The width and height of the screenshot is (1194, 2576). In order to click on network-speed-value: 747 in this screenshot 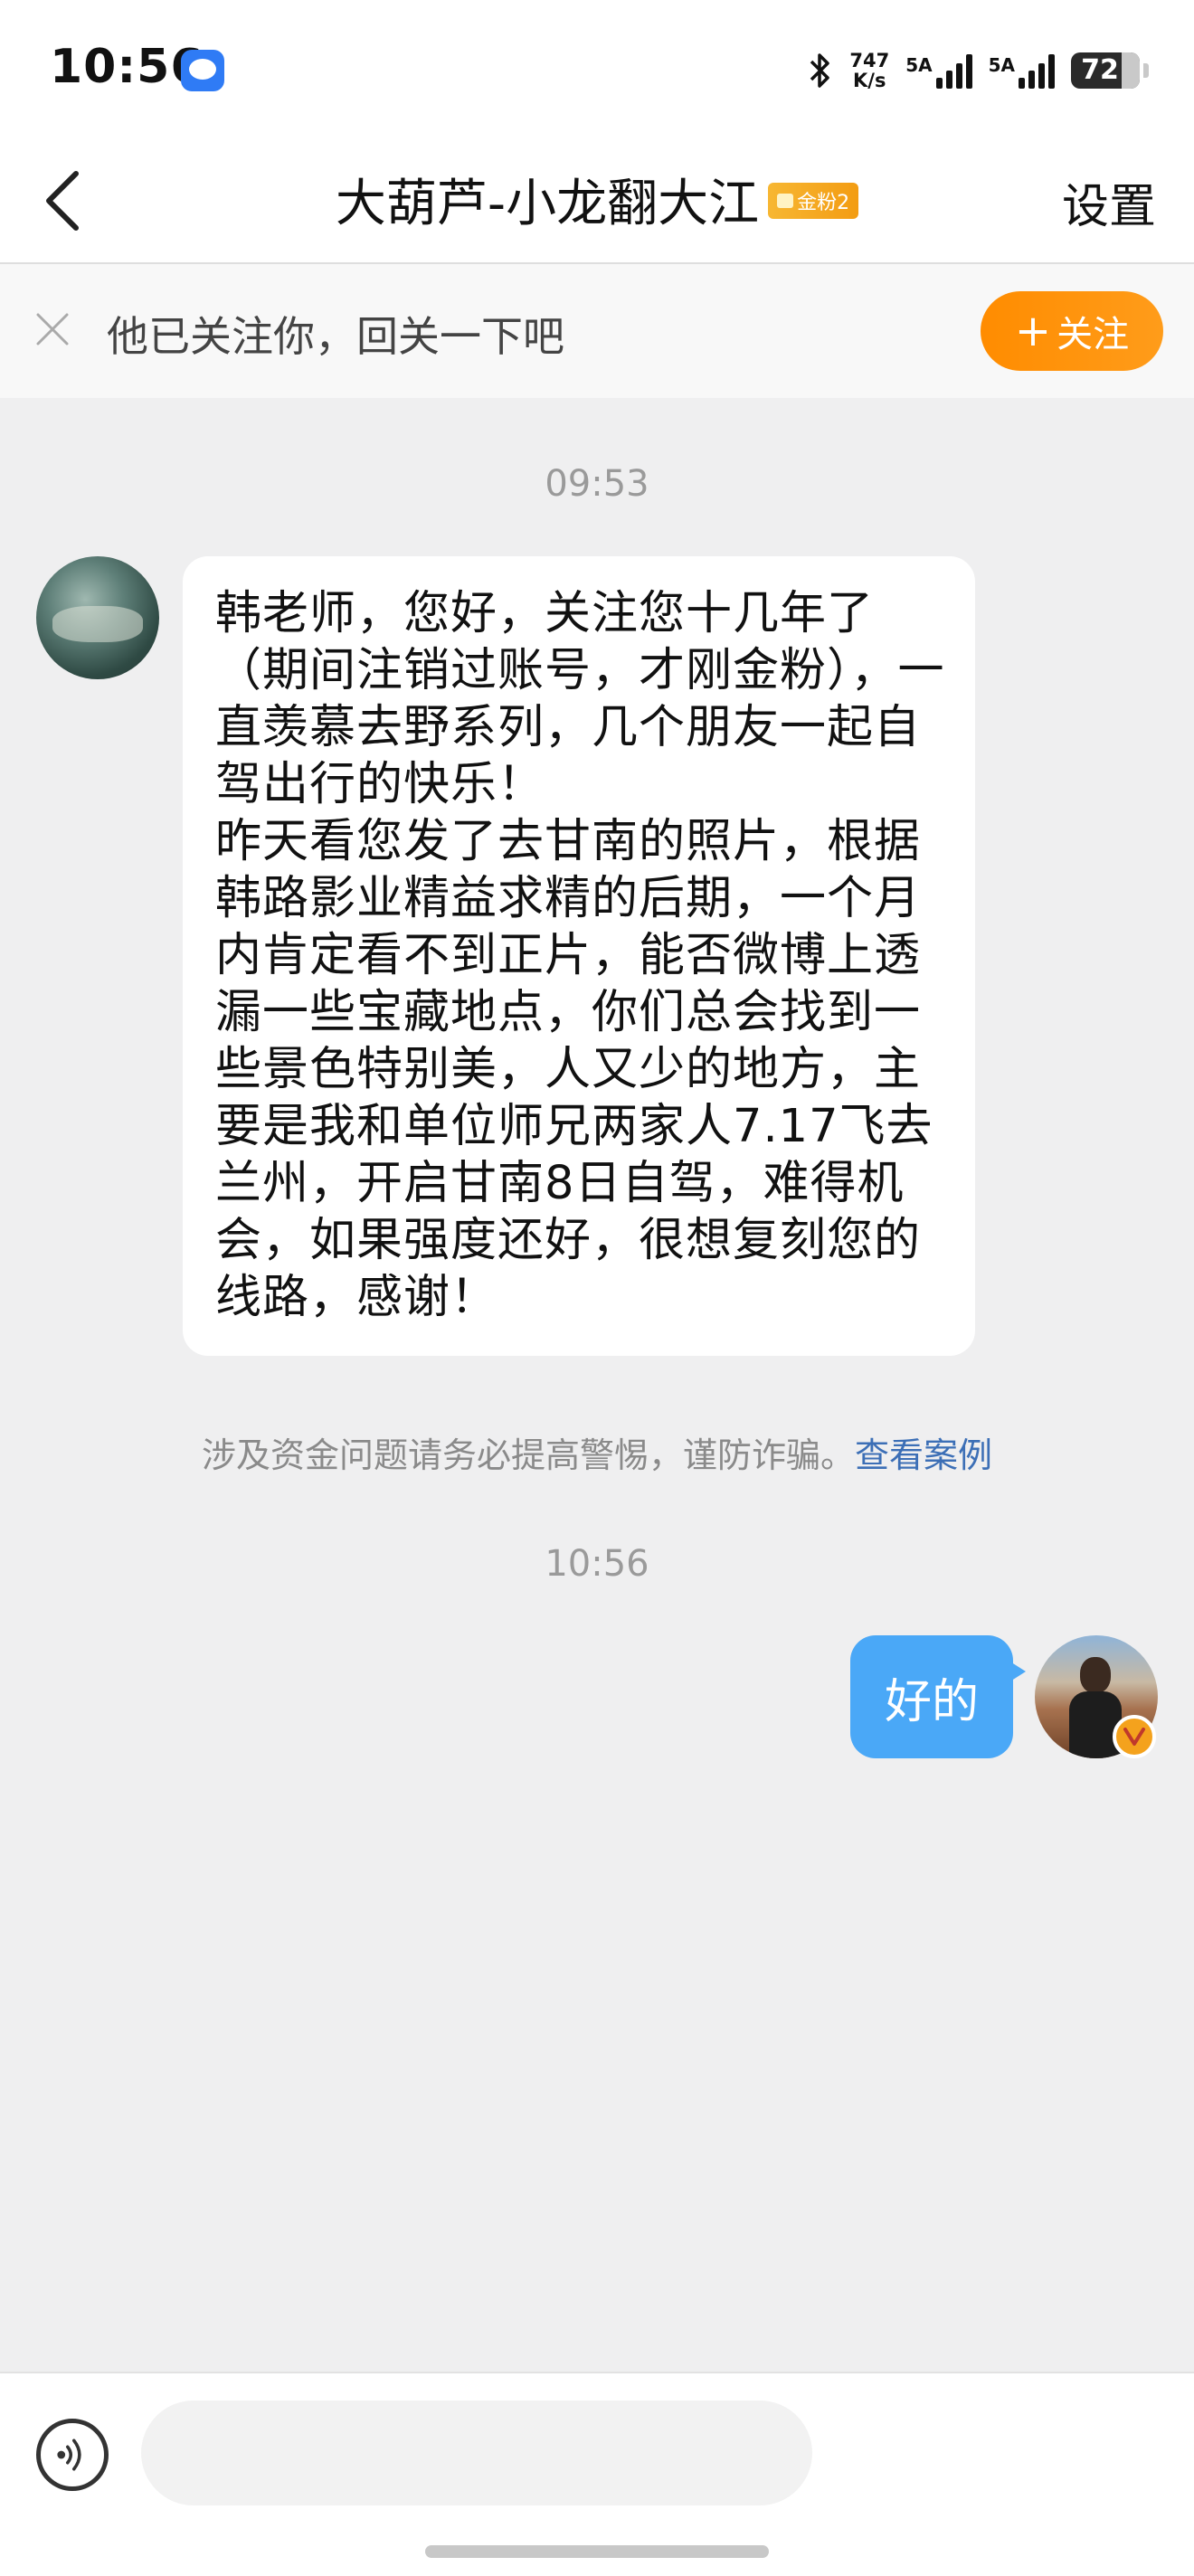, I will do `click(869, 60)`.